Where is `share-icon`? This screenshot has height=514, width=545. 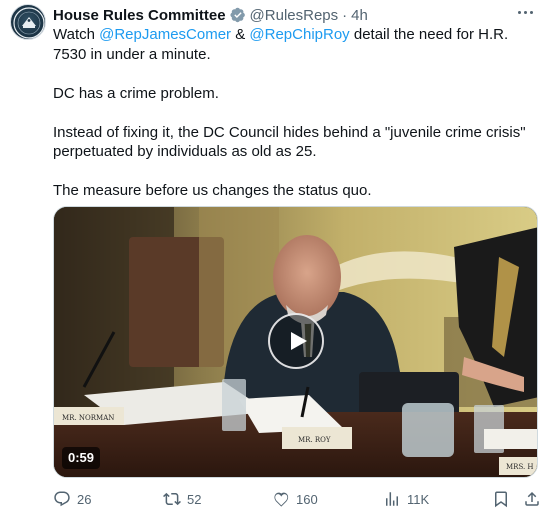
share-icon is located at coordinates (532, 498).